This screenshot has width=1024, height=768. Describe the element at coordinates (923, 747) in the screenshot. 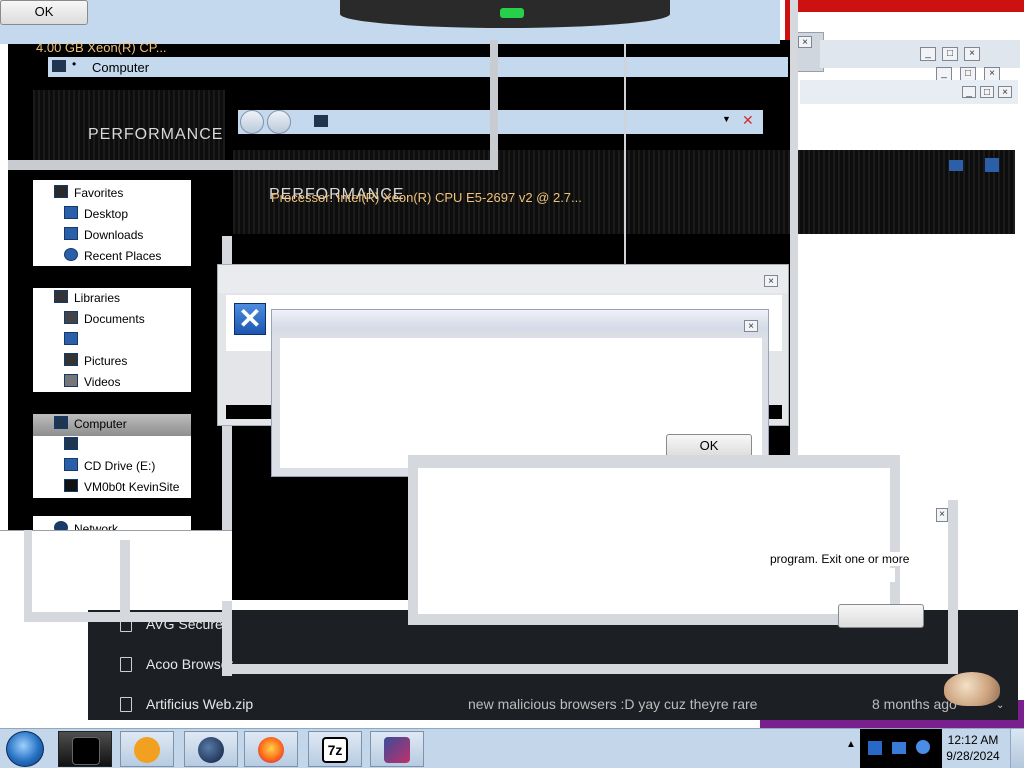

I see `volume-icon` at that location.